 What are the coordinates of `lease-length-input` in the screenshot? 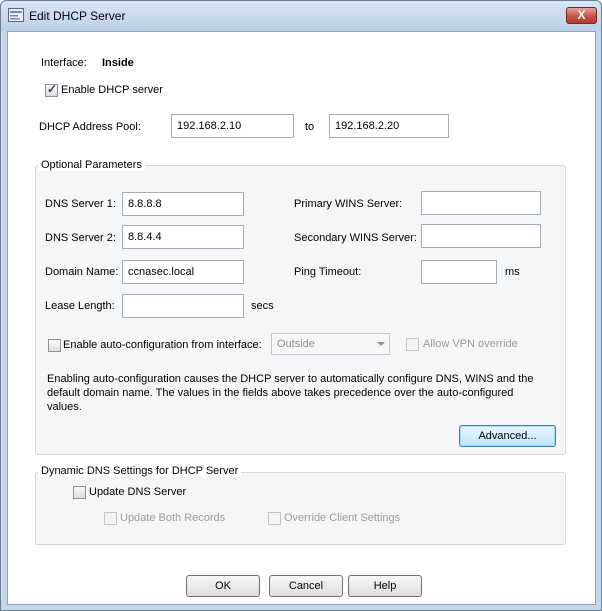 It's located at (183, 306).